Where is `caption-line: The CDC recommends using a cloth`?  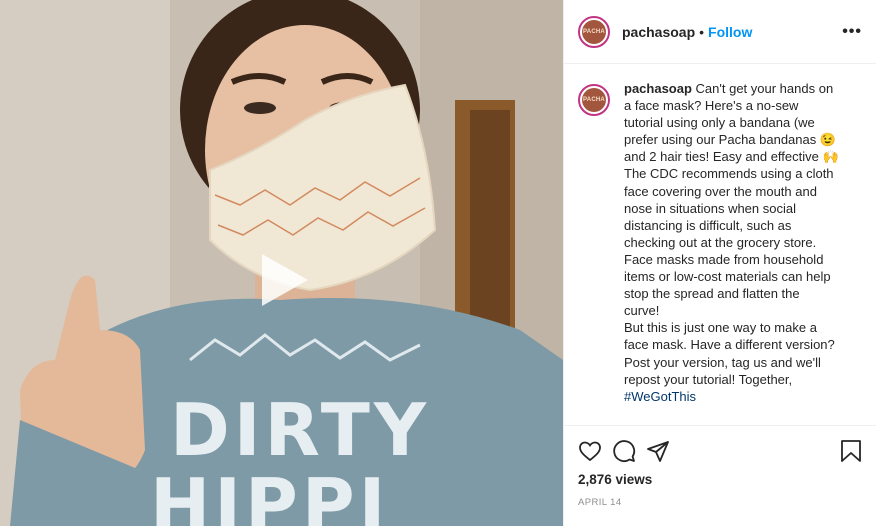 caption-line: The CDC recommends using a cloth is located at coordinates (729, 174).